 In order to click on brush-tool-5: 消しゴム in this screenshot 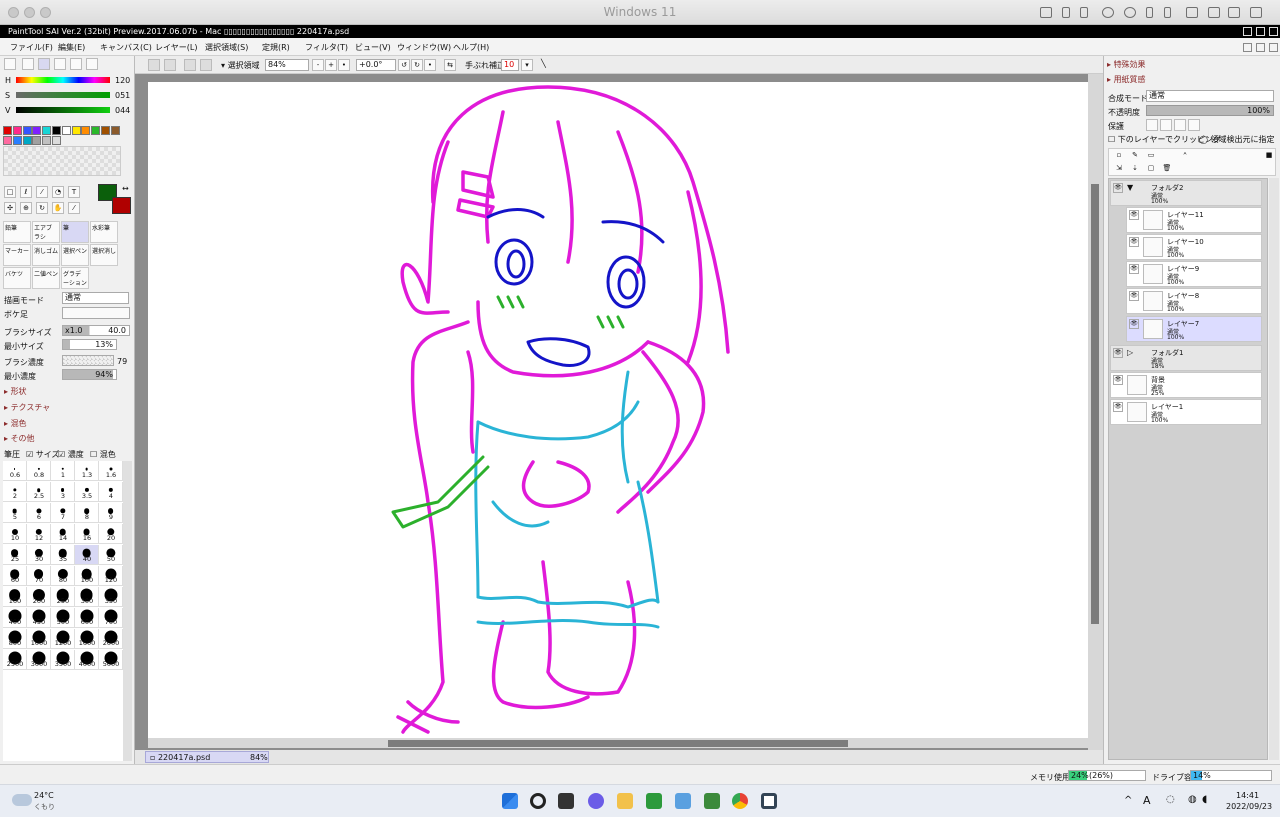, I will do `click(46, 255)`.